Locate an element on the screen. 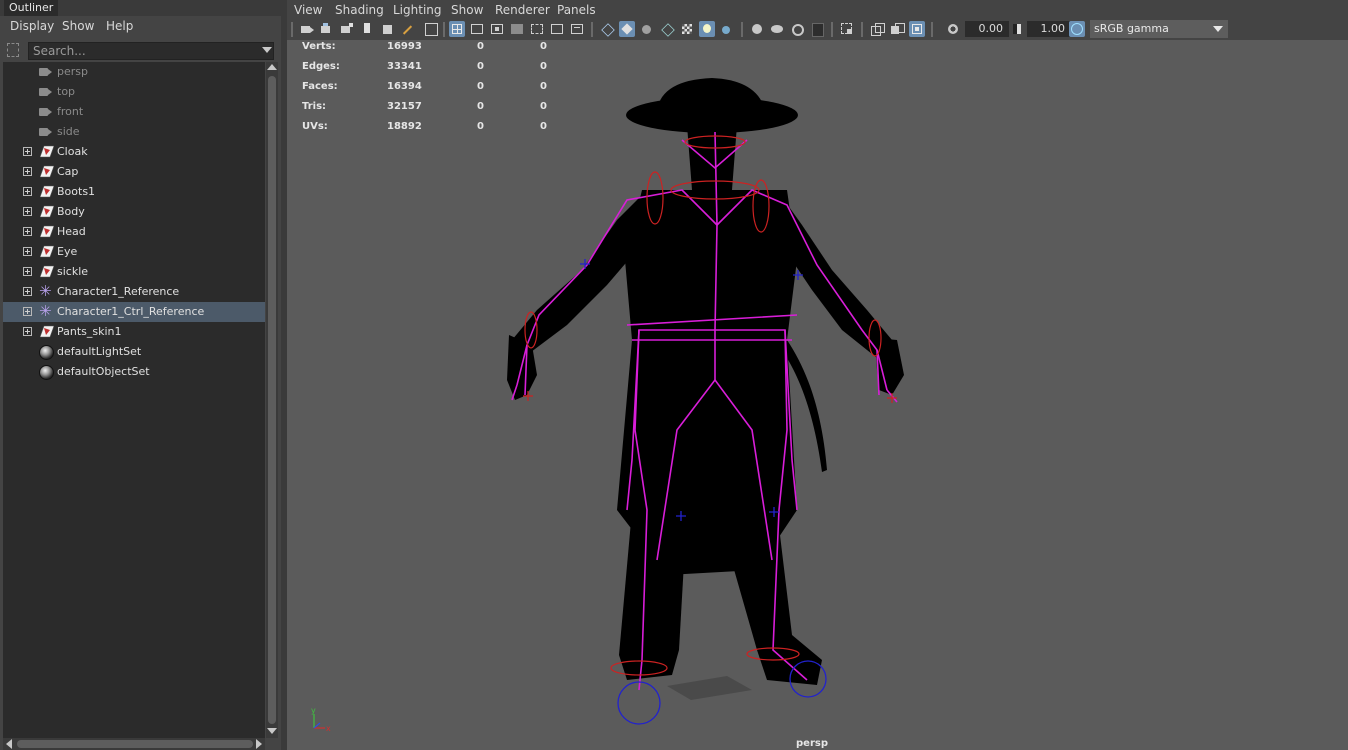 Image resolution: width=1348 pixels, height=750 pixels. outliner-item: persp is located at coordinates (134, 72).